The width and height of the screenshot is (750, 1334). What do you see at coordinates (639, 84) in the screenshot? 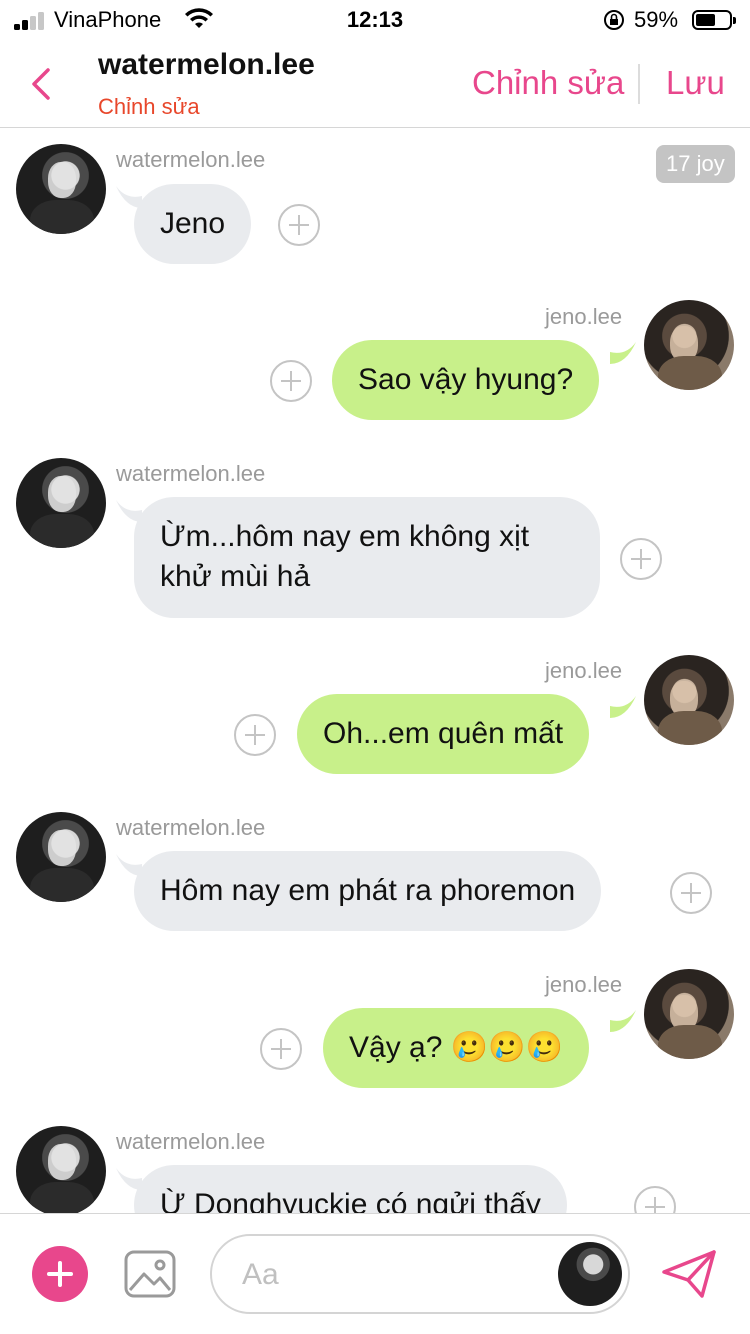
I see `header-divider` at bounding box center [639, 84].